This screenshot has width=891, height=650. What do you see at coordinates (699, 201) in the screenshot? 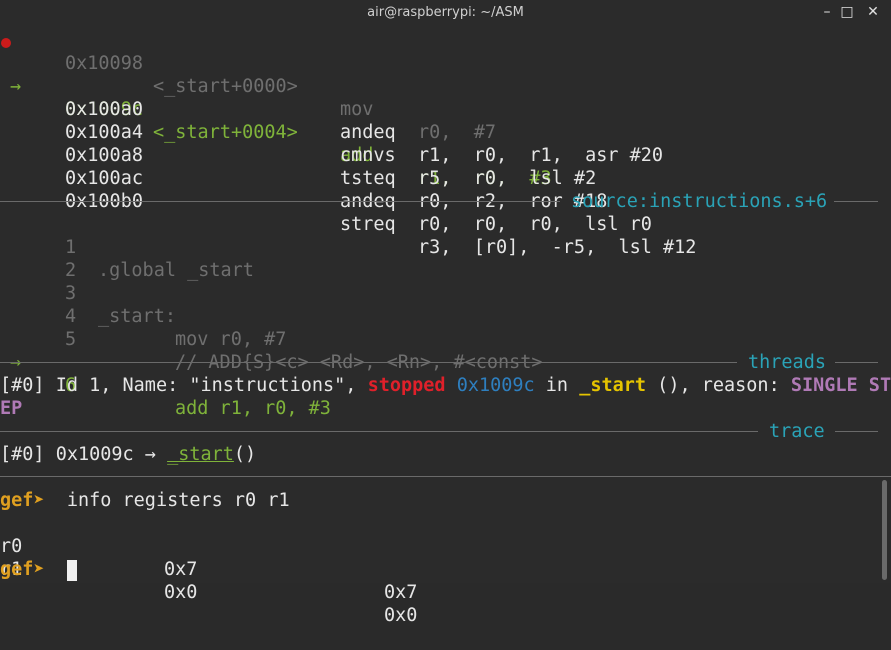
I see `source-header: source:instructions.s+6` at bounding box center [699, 201].